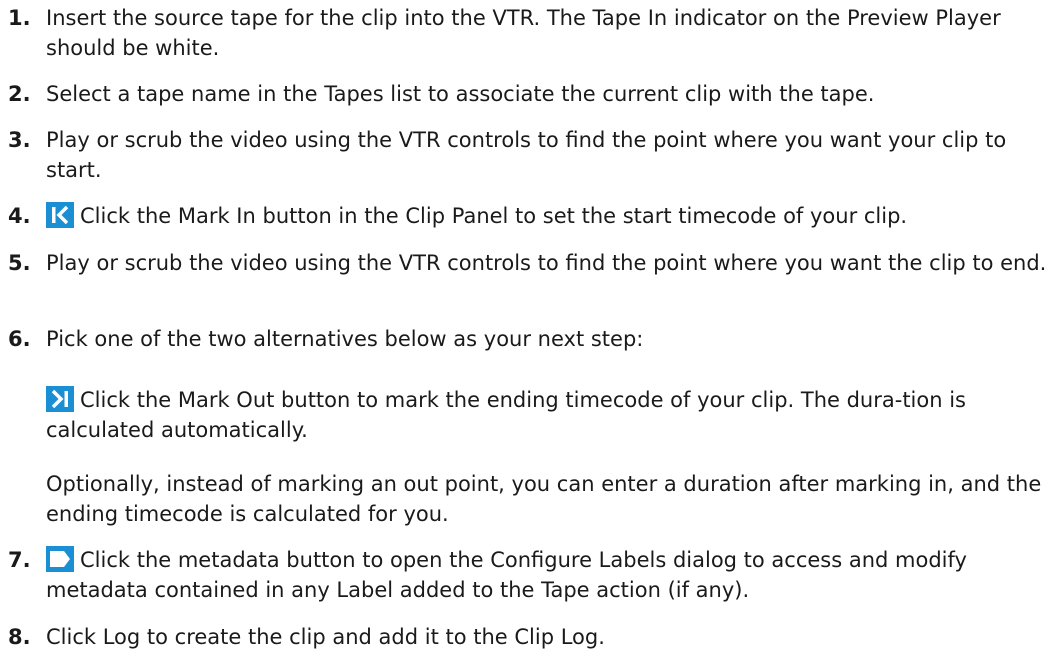 The height and width of the screenshot is (670, 1058). I want to click on step-number: 2., so click(19, 94).